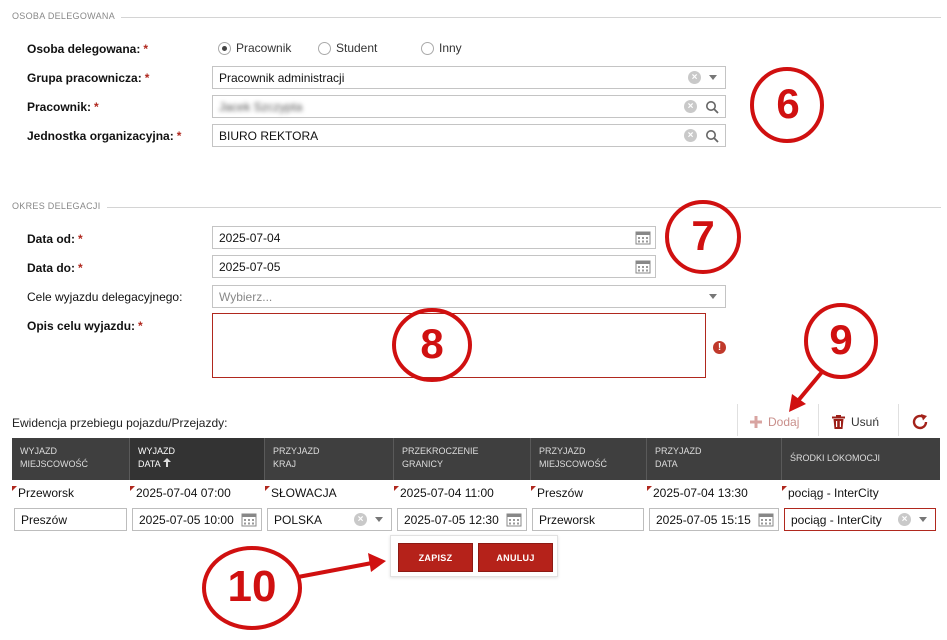 This screenshot has width=947, height=640. What do you see at coordinates (66, 16) in the screenshot?
I see `section-title-delegate: OSOBA DELEGOWANA` at bounding box center [66, 16].